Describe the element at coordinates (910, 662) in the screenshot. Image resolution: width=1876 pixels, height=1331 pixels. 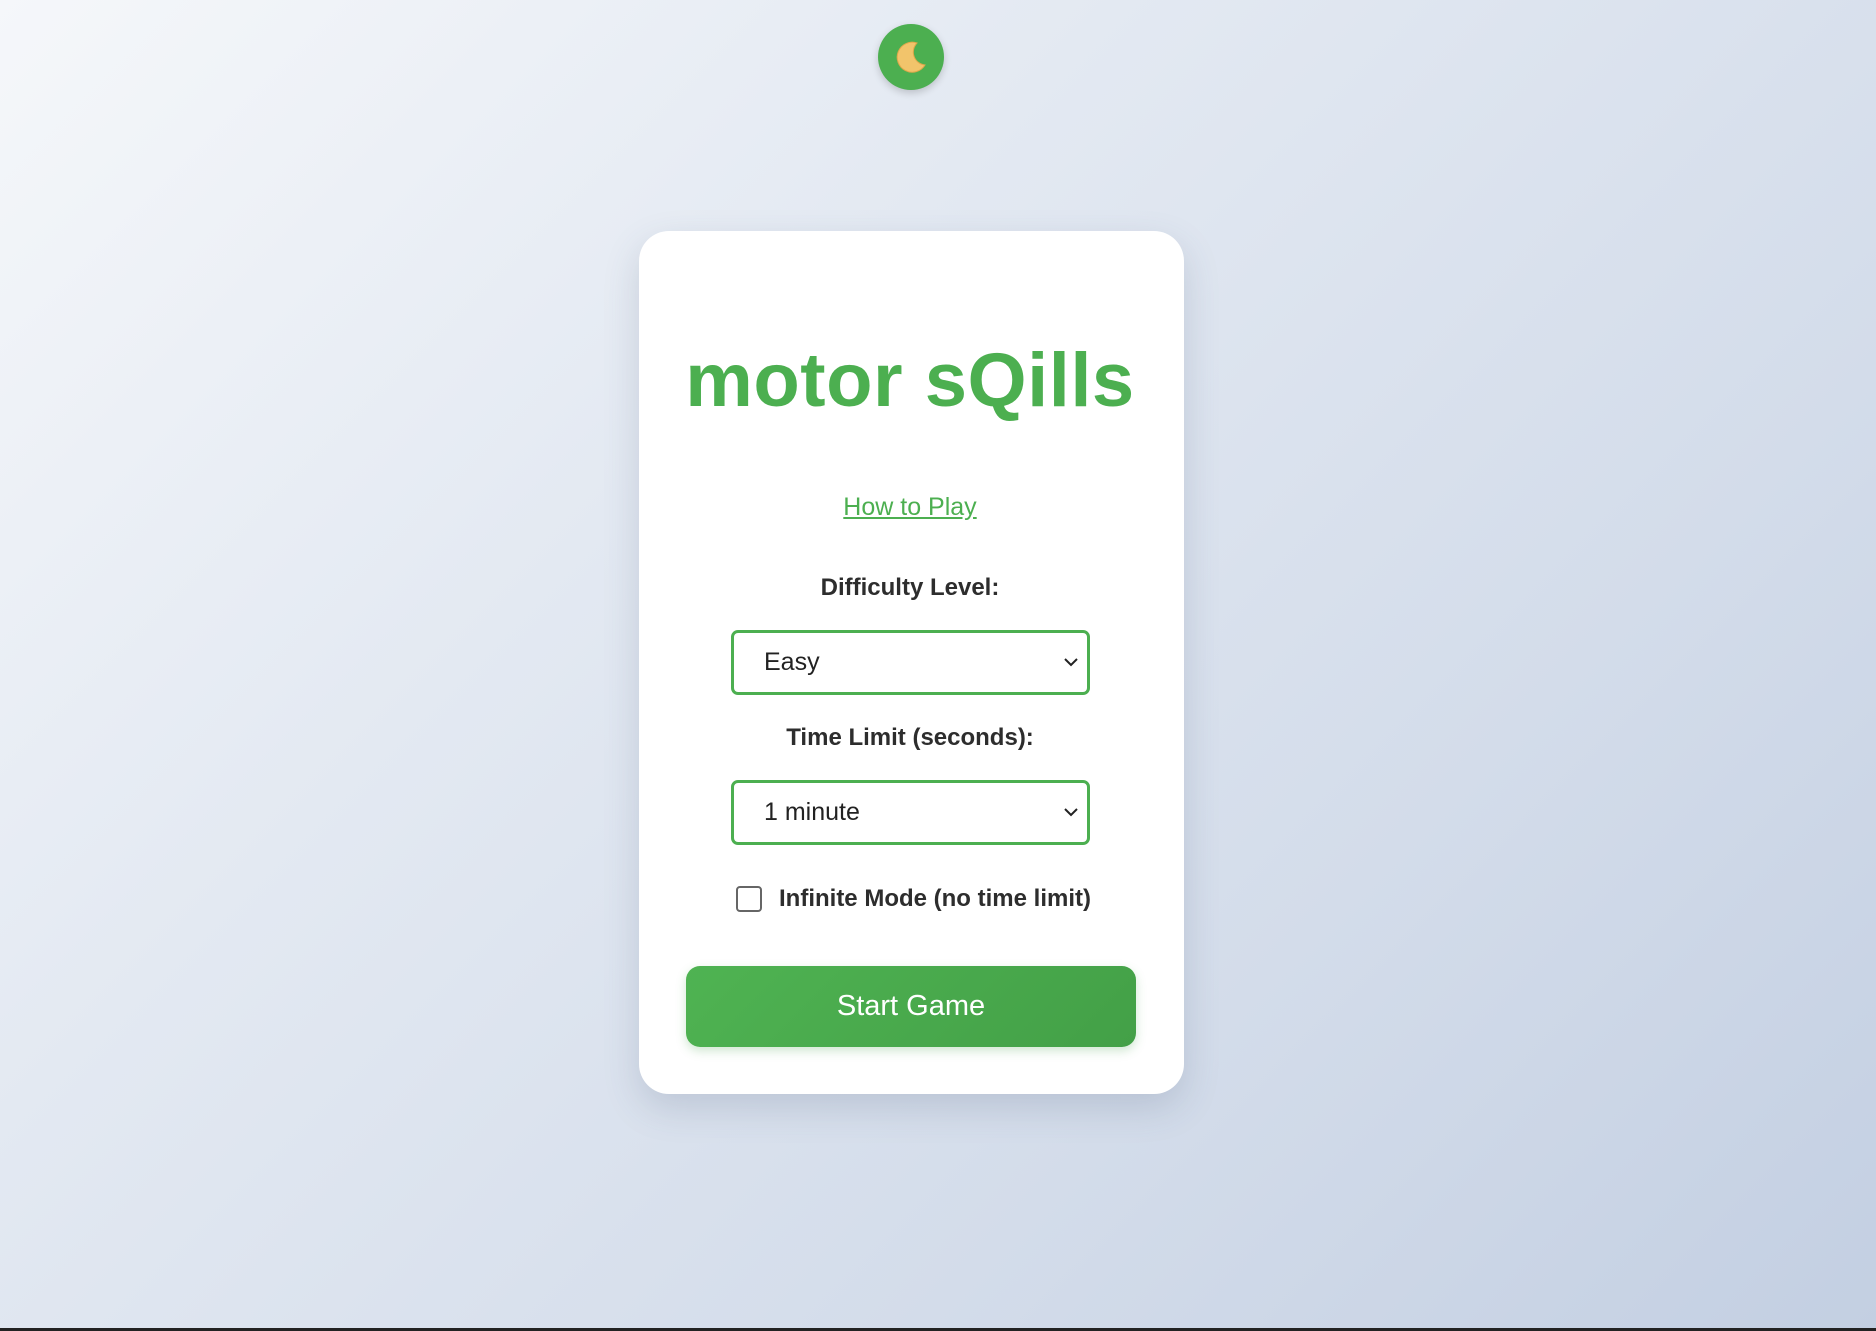
I see `difficulty-select: Easy` at that location.